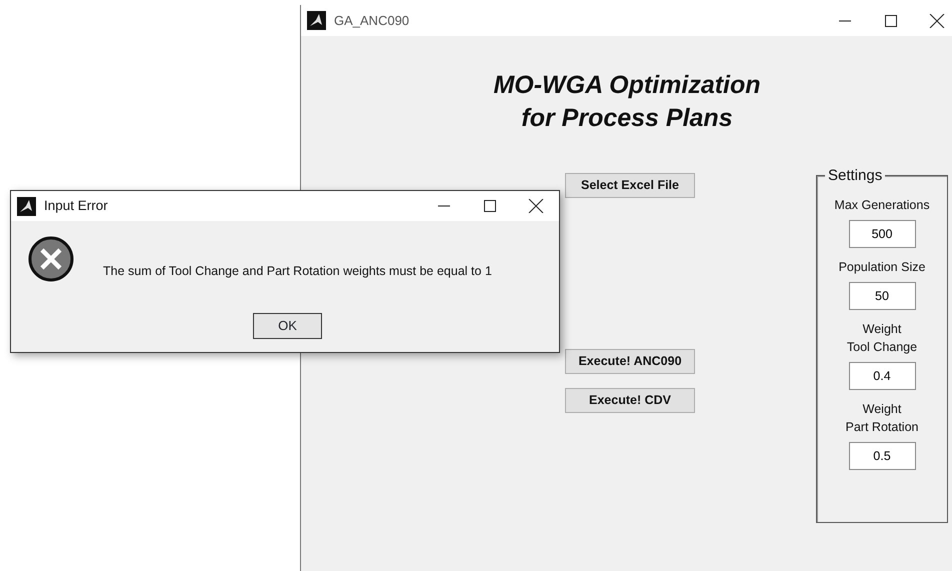 Image resolution: width=952 pixels, height=571 pixels. What do you see at coordinates (630, 400) in the screenshot?
I see `action-button: Execute! CDV` at bounding box center [630, 400].